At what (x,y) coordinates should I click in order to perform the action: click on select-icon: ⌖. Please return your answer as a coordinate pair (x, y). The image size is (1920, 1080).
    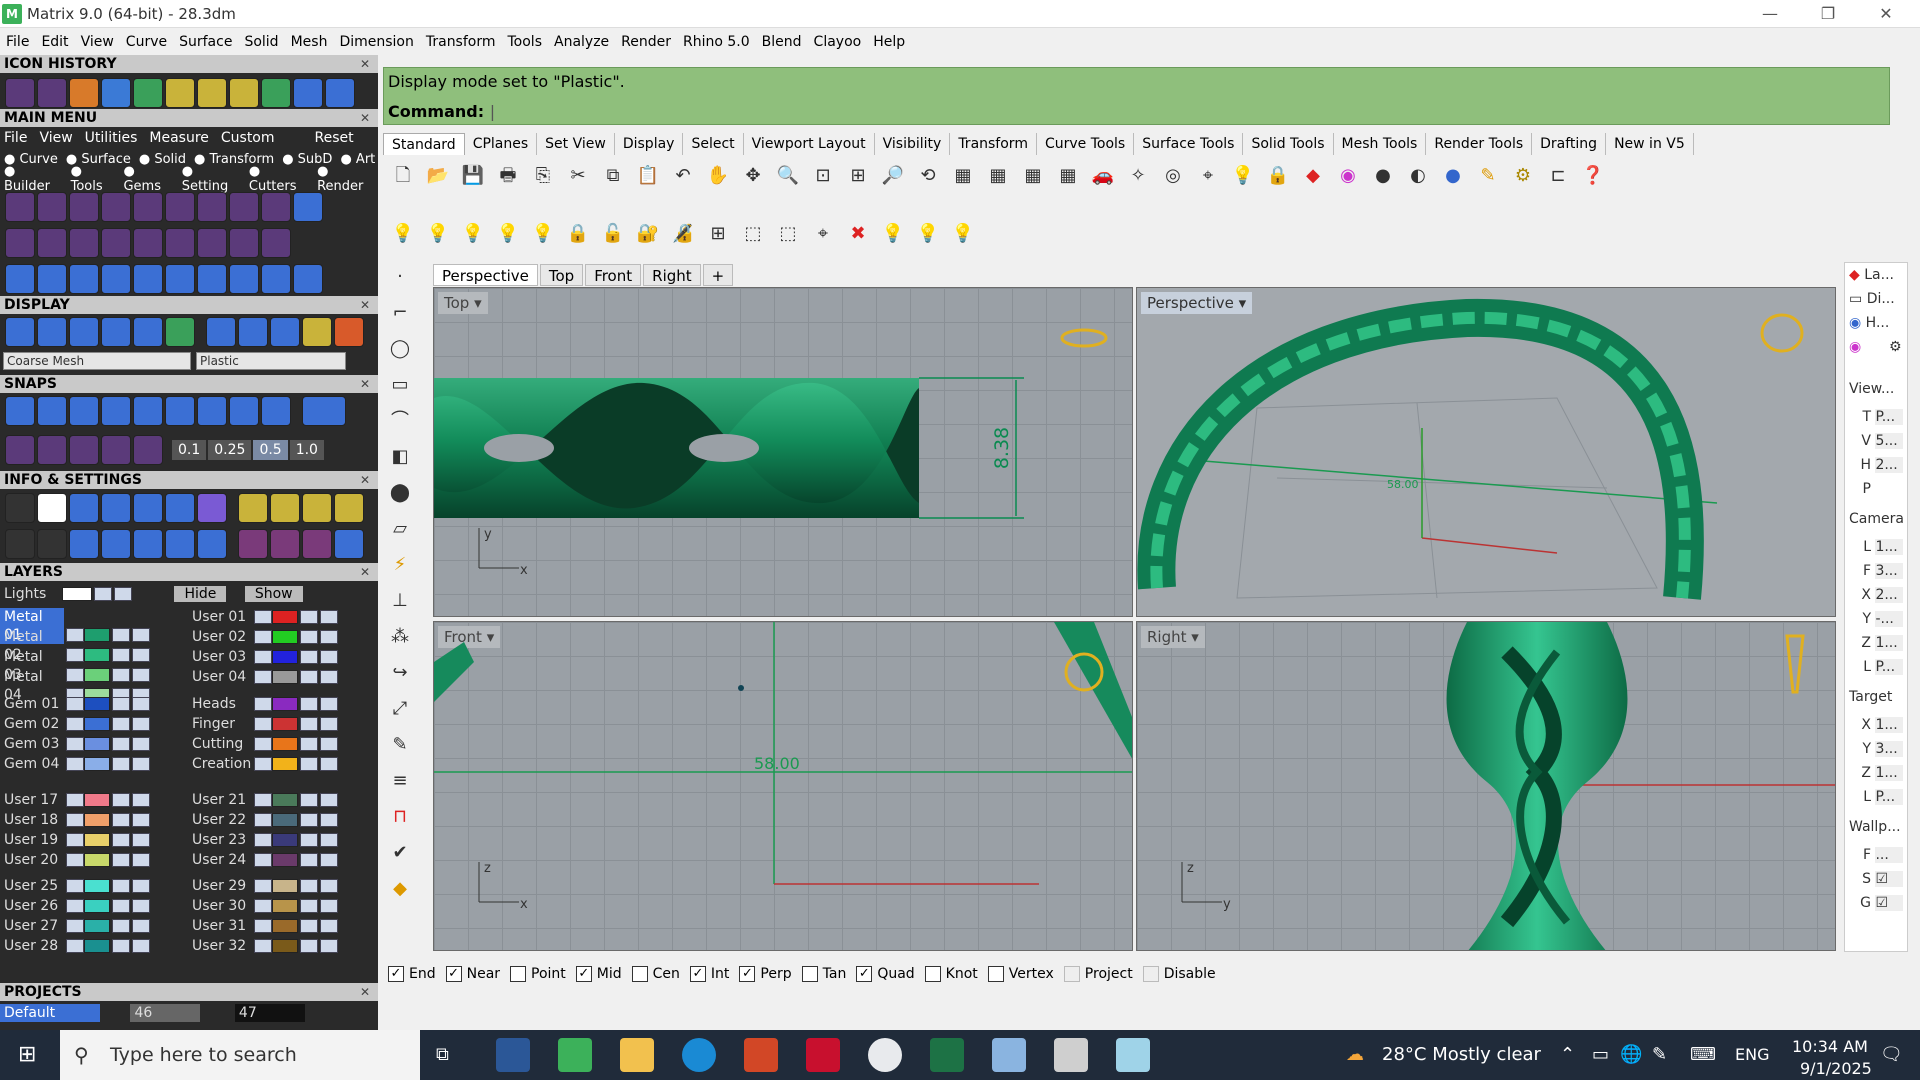
    Looking at the image, I should click on (1208, 176).